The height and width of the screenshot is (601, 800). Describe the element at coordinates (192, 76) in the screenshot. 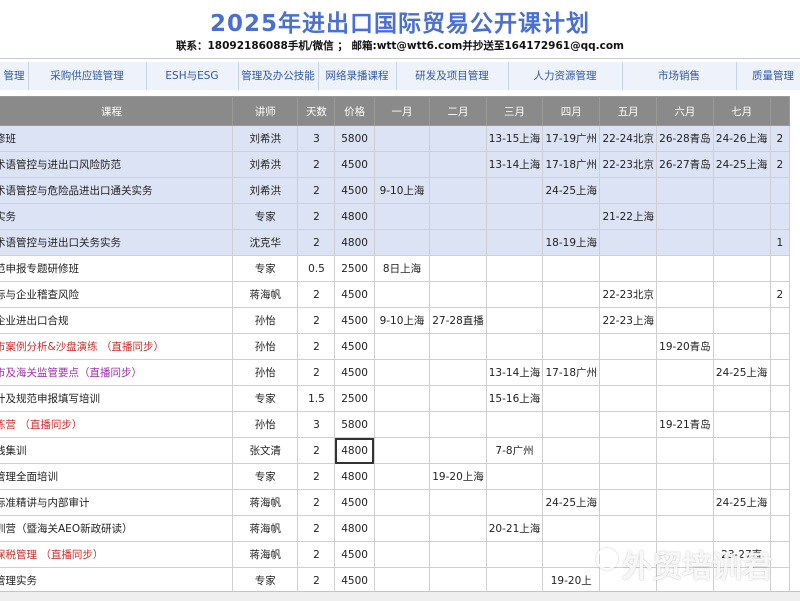

I see `tab-esh-esg: ESH与ESG` at that location.